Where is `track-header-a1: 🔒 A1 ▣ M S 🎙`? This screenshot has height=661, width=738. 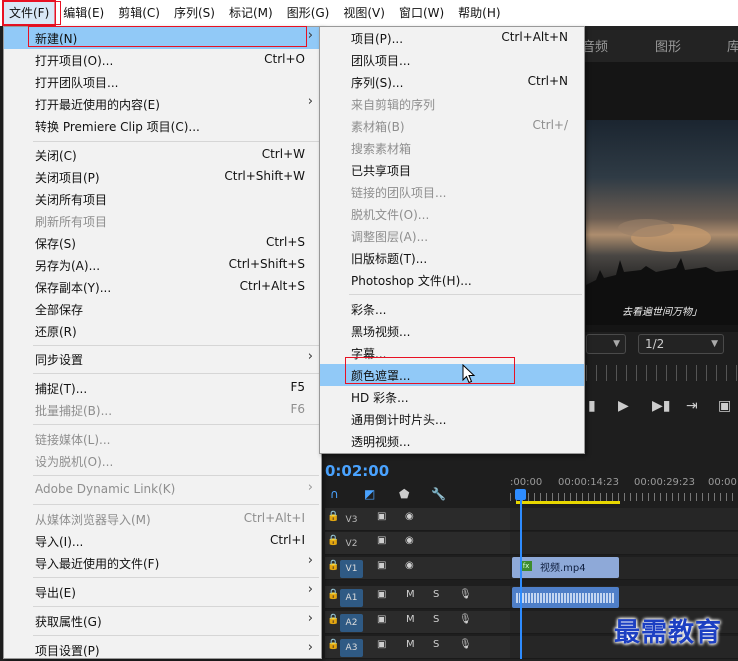
track-header-a1: 🔒 A1 ▣ M S 🎙 is located at coordinates (417, 597).